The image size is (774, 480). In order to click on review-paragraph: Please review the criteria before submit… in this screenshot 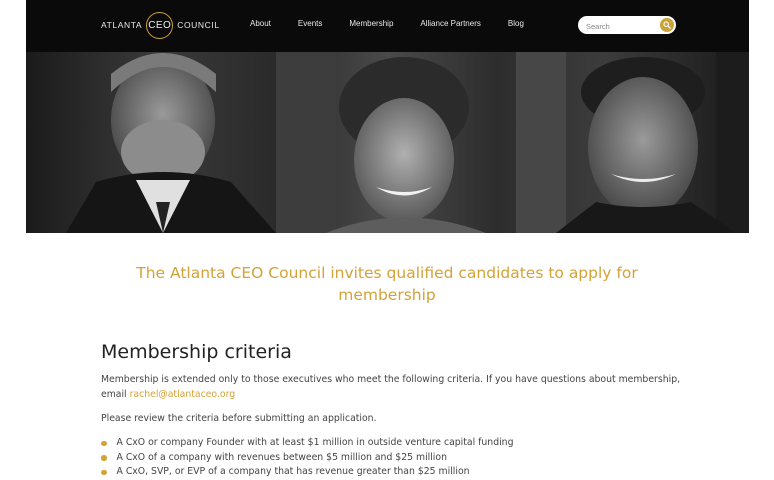, I will do `click(239, 418)`.